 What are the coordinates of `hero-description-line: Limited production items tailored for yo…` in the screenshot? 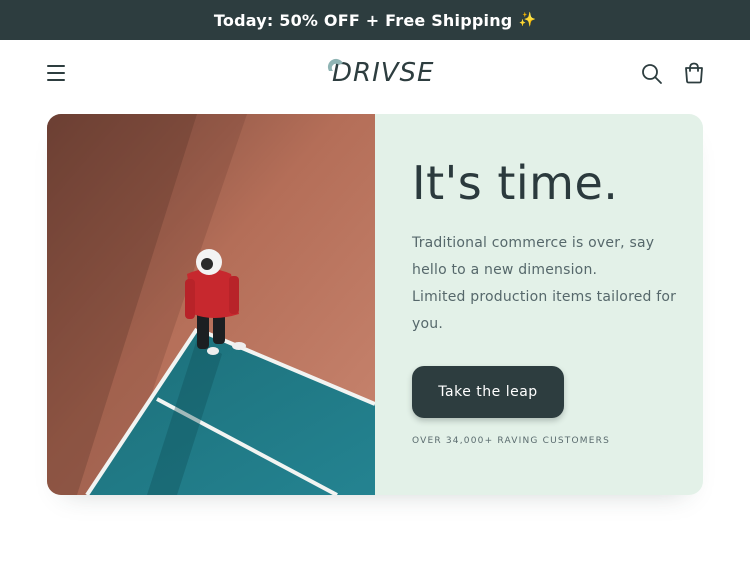 It's located at (544, 310).